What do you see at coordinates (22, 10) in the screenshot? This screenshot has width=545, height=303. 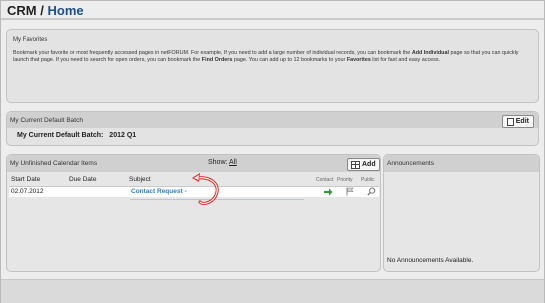 I see `breadcrumb-section: CRM` at bounding box center [22, 10].